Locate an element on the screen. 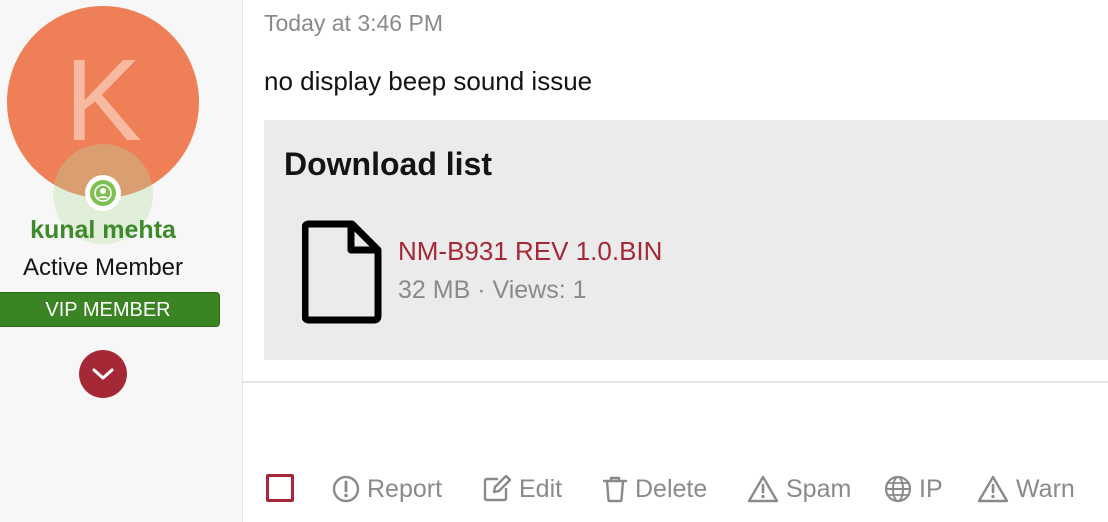 Image resolution: width=1108 pixels, height=522 pixels. attachment-file-name: NM-B931 REV 1.0.BIN is located at coordinates (530, 251).